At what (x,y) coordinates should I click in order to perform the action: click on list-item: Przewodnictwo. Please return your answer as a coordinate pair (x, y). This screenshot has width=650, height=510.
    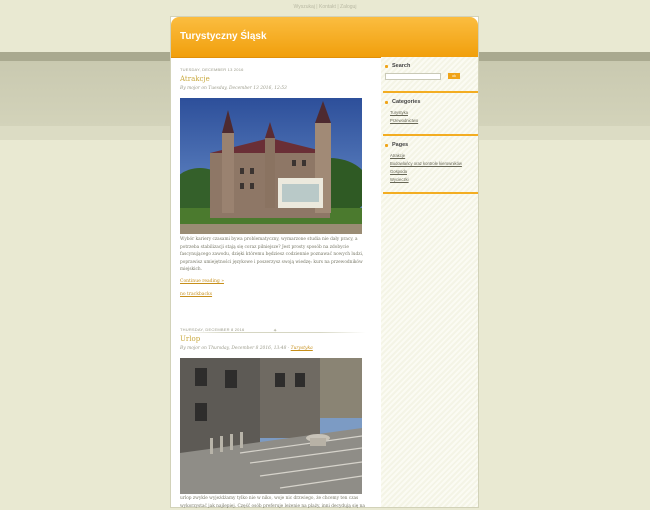
    Looking at the image, I should click on (404, 121).